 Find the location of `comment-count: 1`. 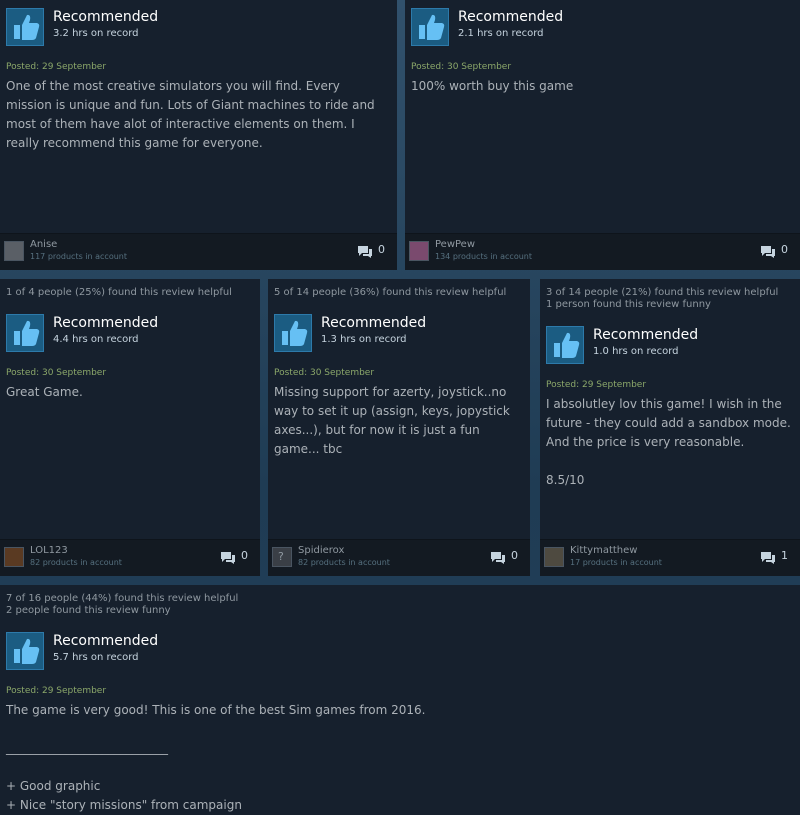

comment-count: 1 is located at coordinates (784, 555).